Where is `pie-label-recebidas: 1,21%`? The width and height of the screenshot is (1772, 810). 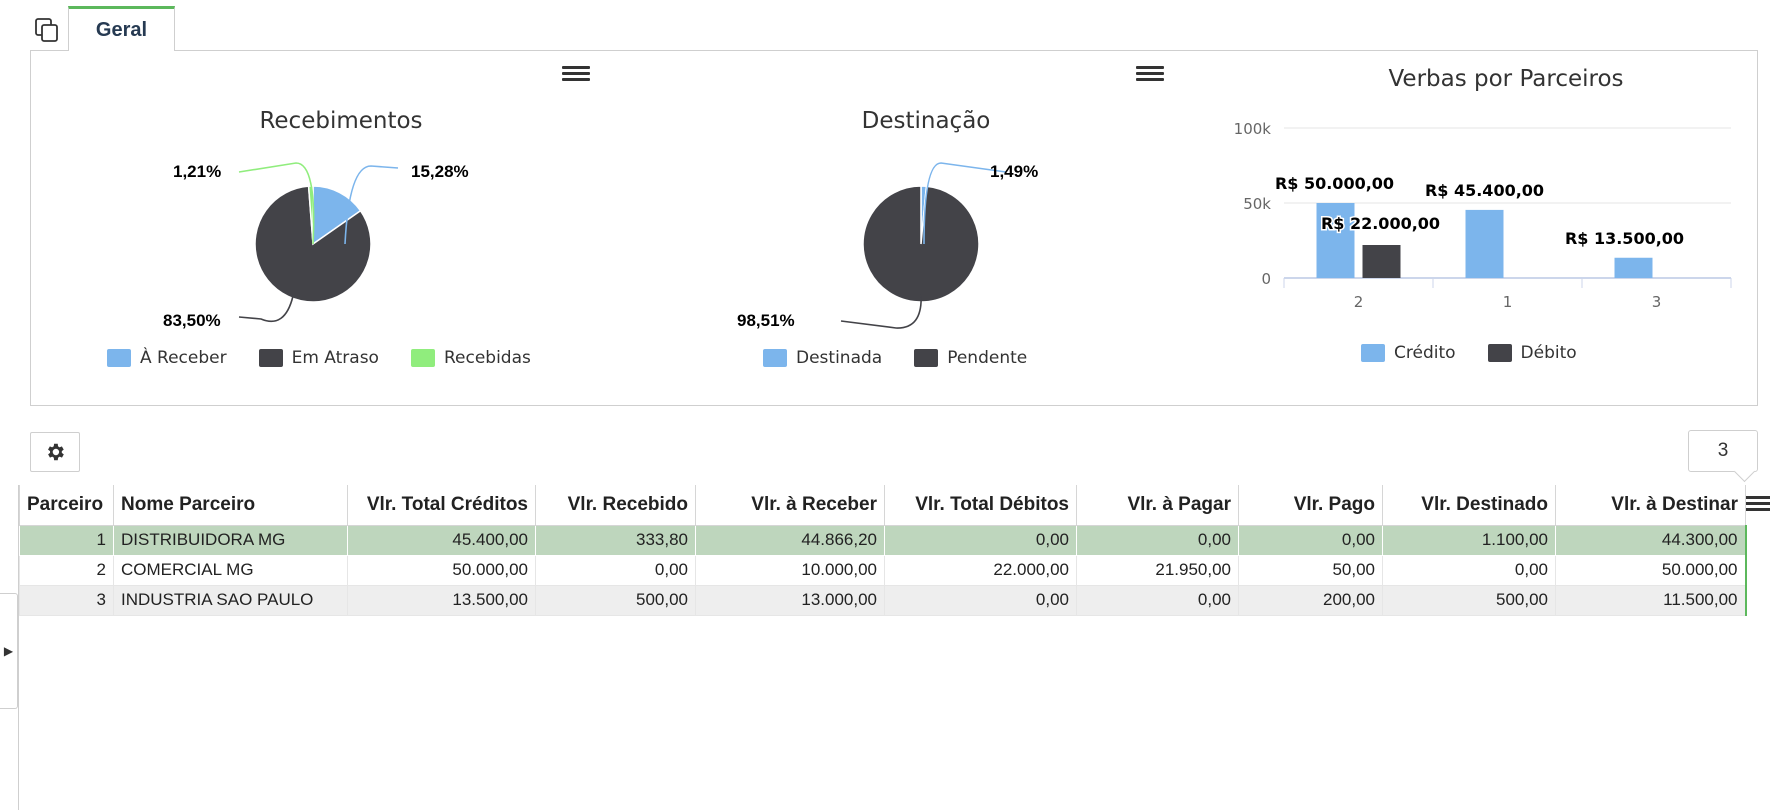
pie-label-recebidas: 1,21% is located at coordinates (197, 171).